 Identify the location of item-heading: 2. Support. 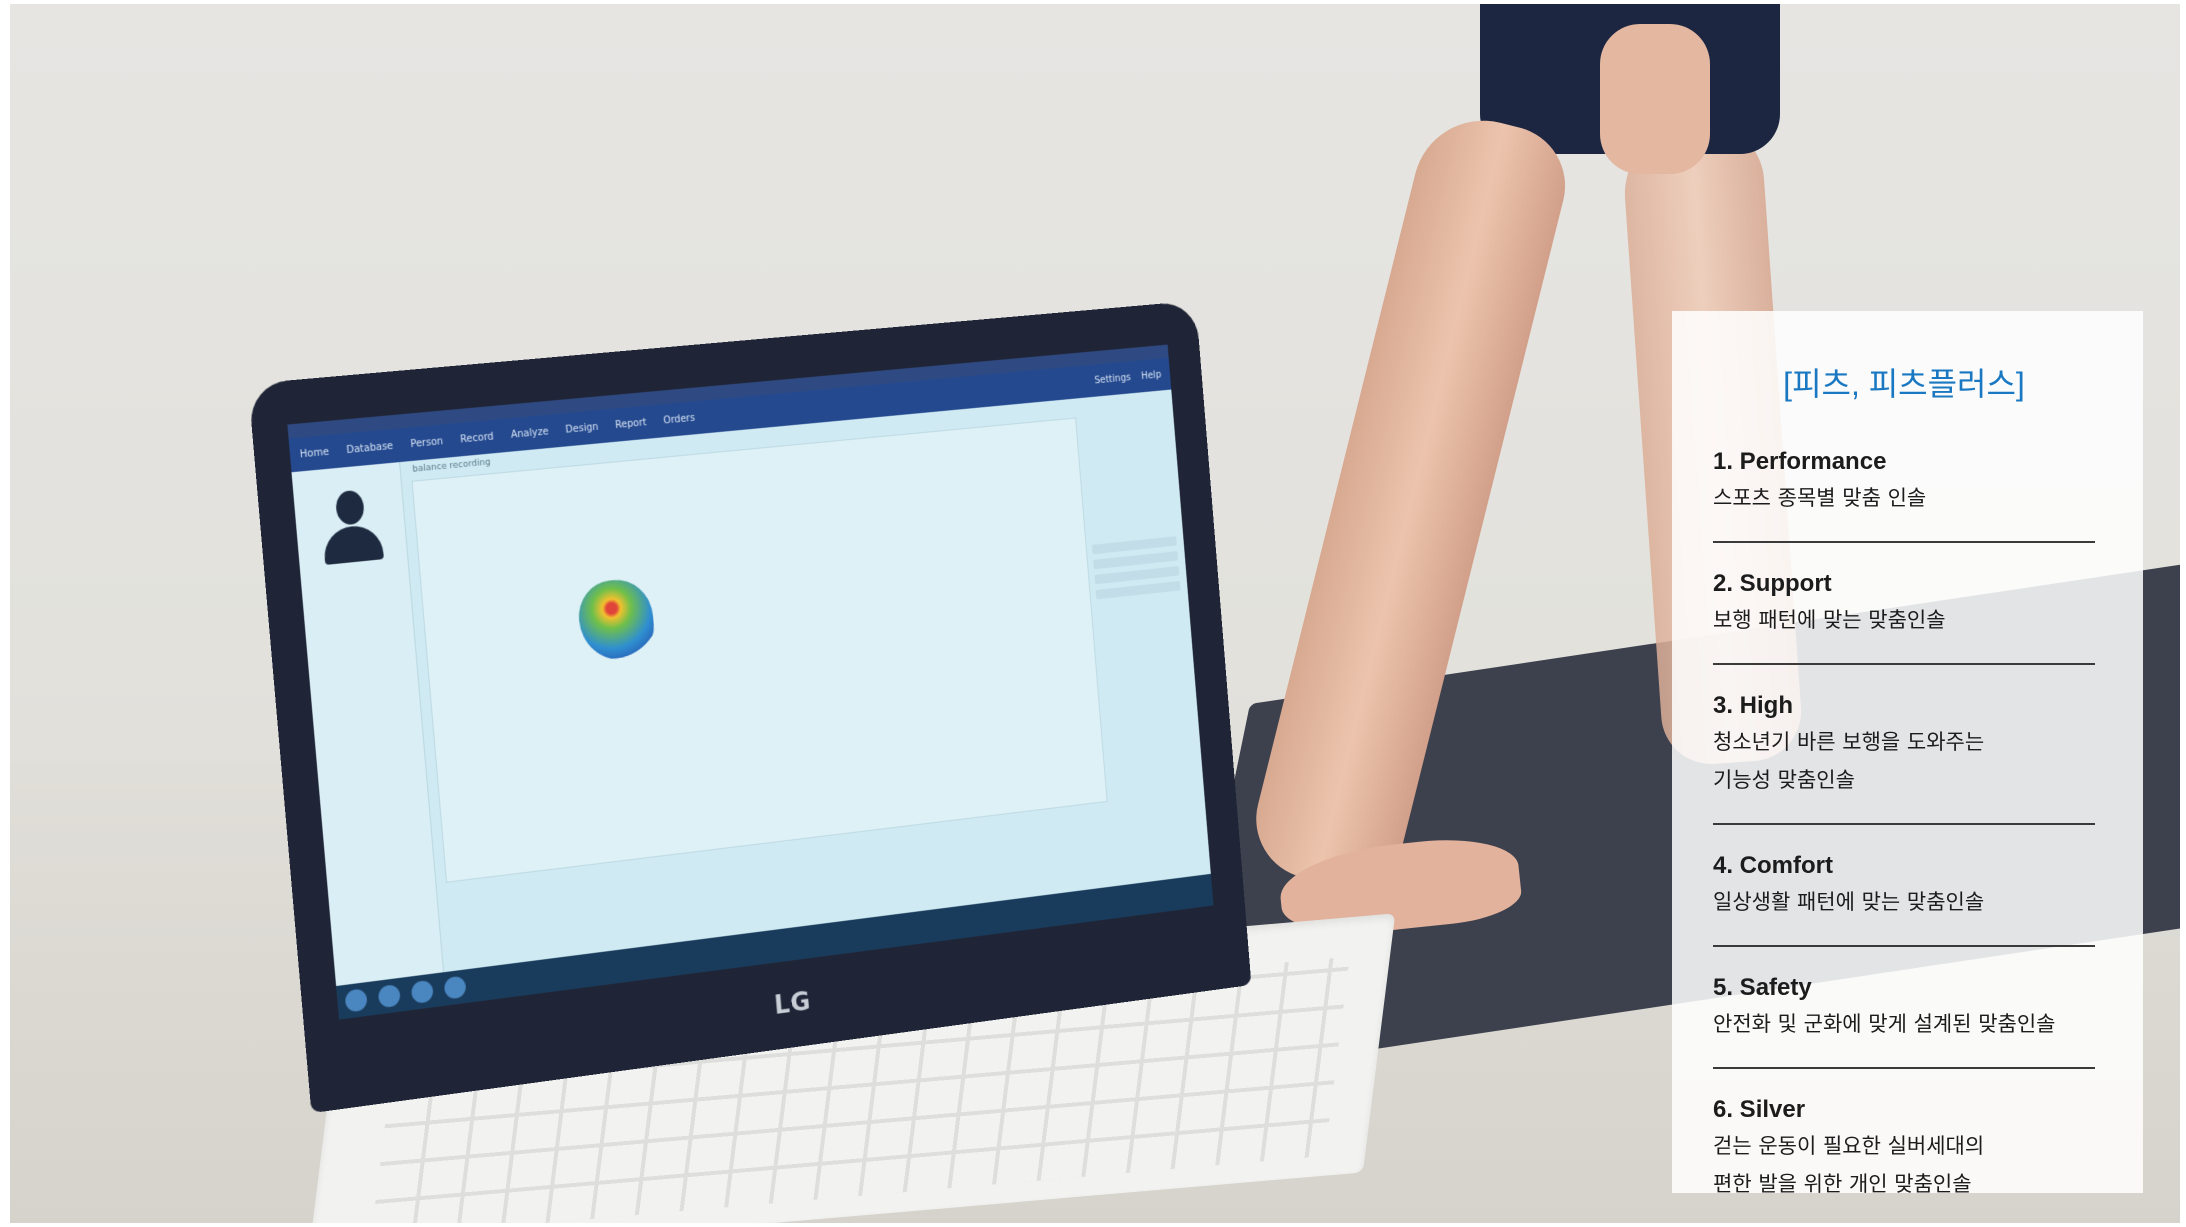
(1904, 584).